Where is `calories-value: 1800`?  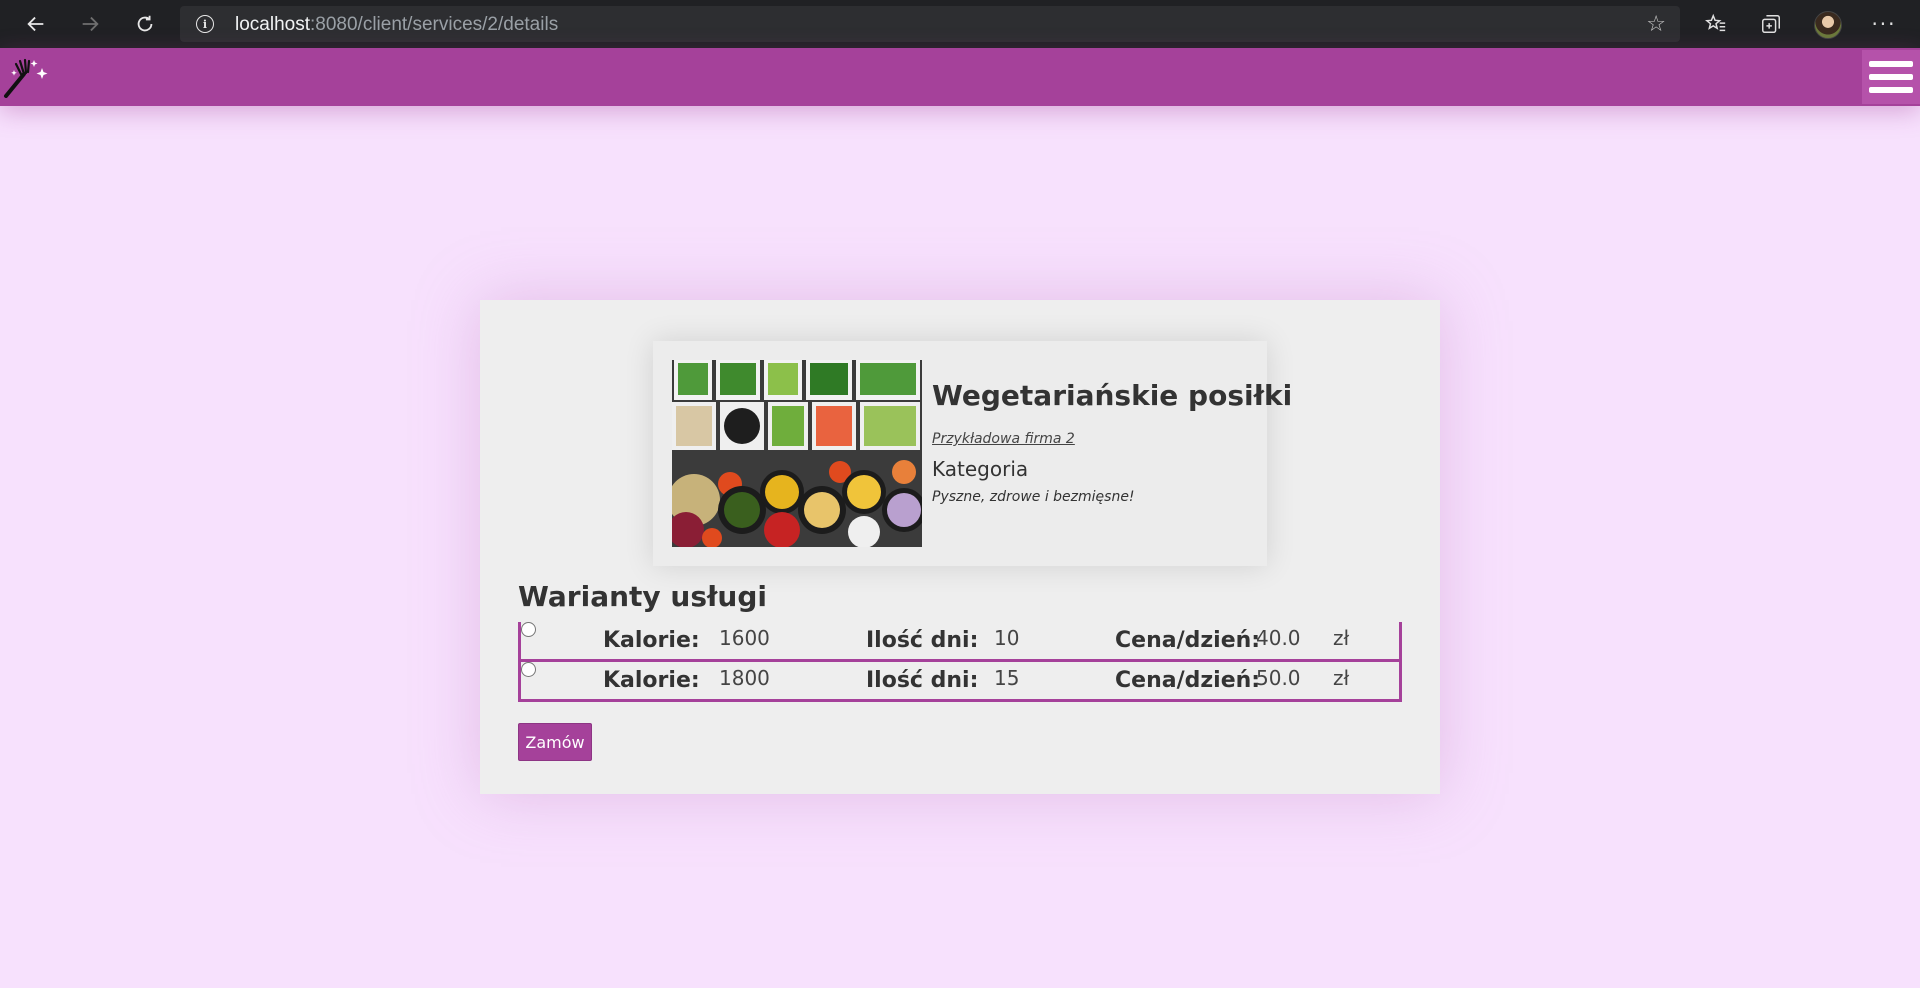 calories-value: 1800 is located at coordinates (744, 678).